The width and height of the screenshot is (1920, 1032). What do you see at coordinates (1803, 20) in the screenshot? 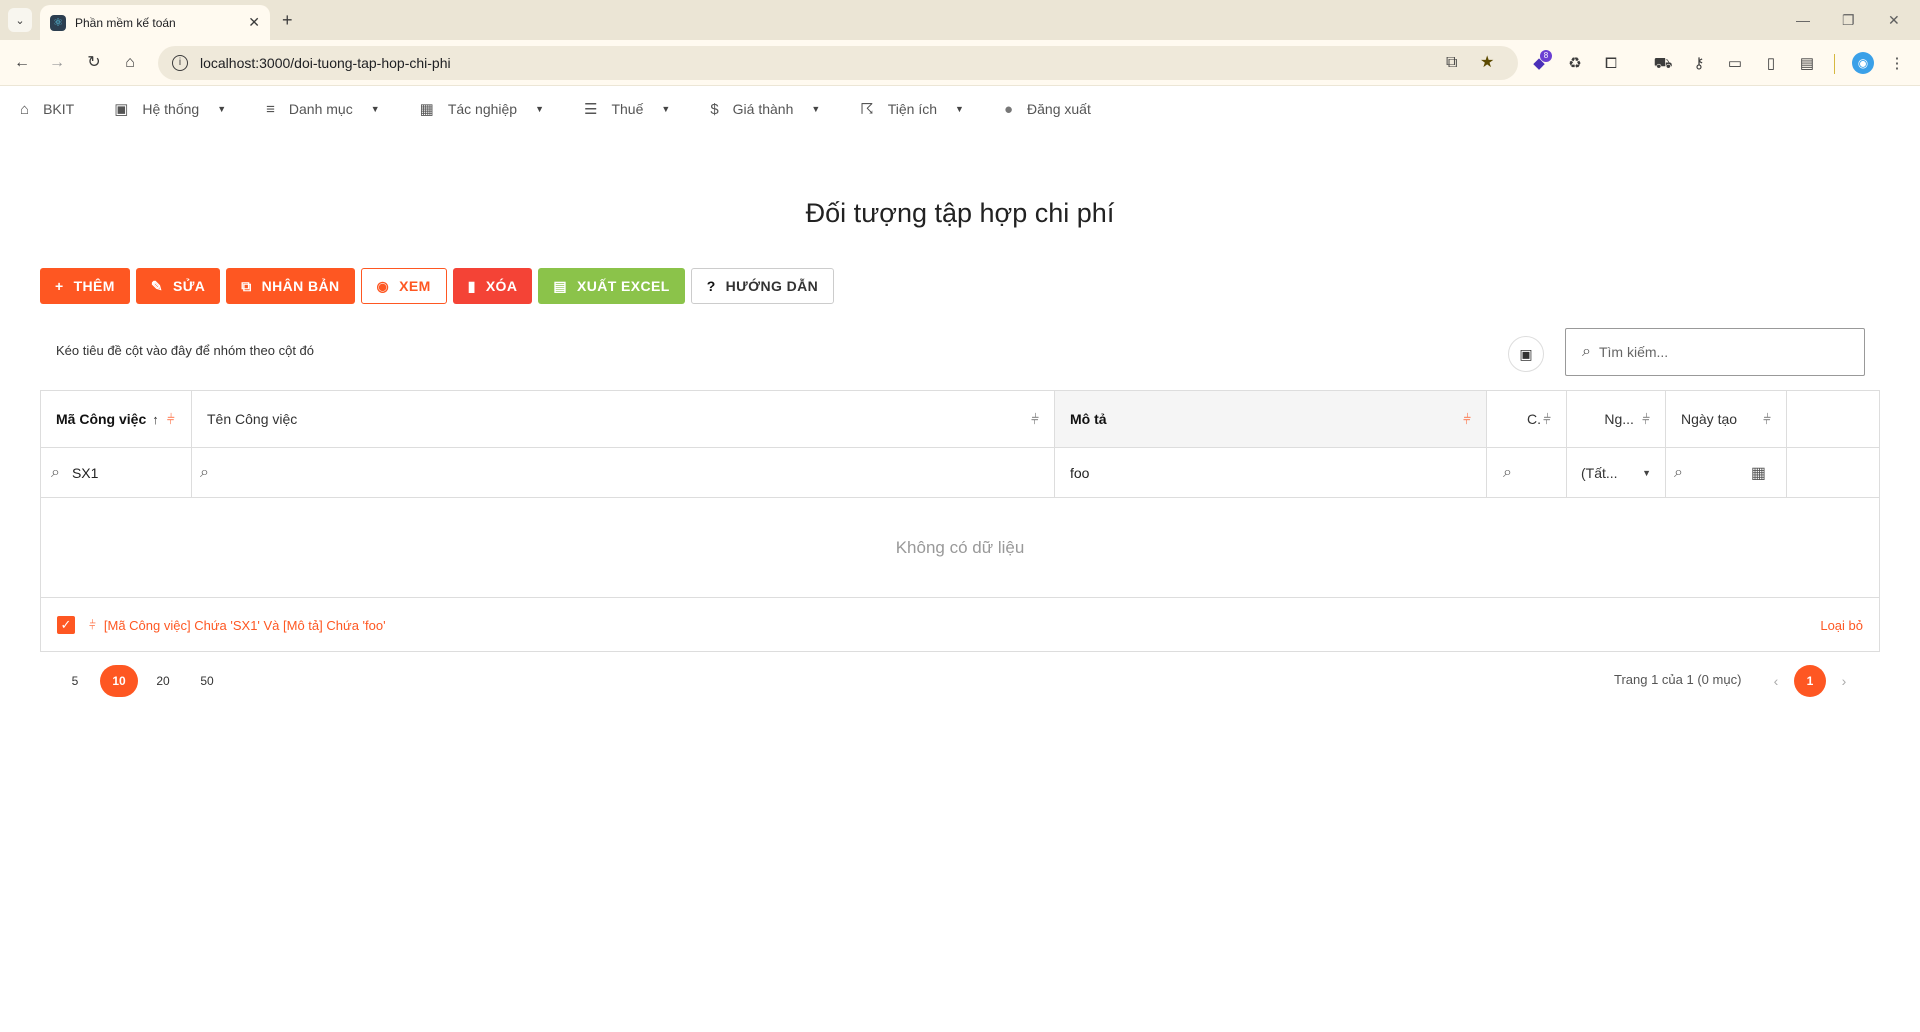
I see `minimize-icon: —` at bounding box center [1803, 20].